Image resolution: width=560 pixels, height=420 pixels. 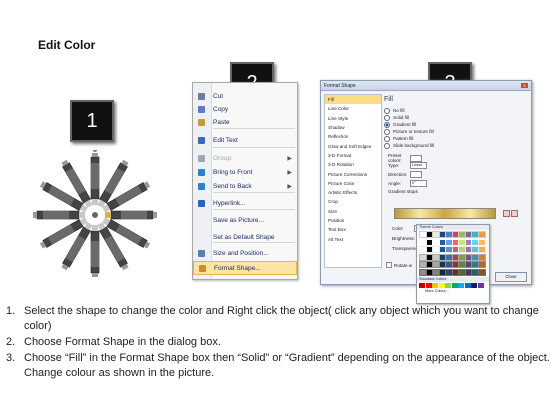 What do you see at coordinates (245, 109) in the screenshot?
I see `menu-item-copy: Copy` at bounding box center [245, 109].